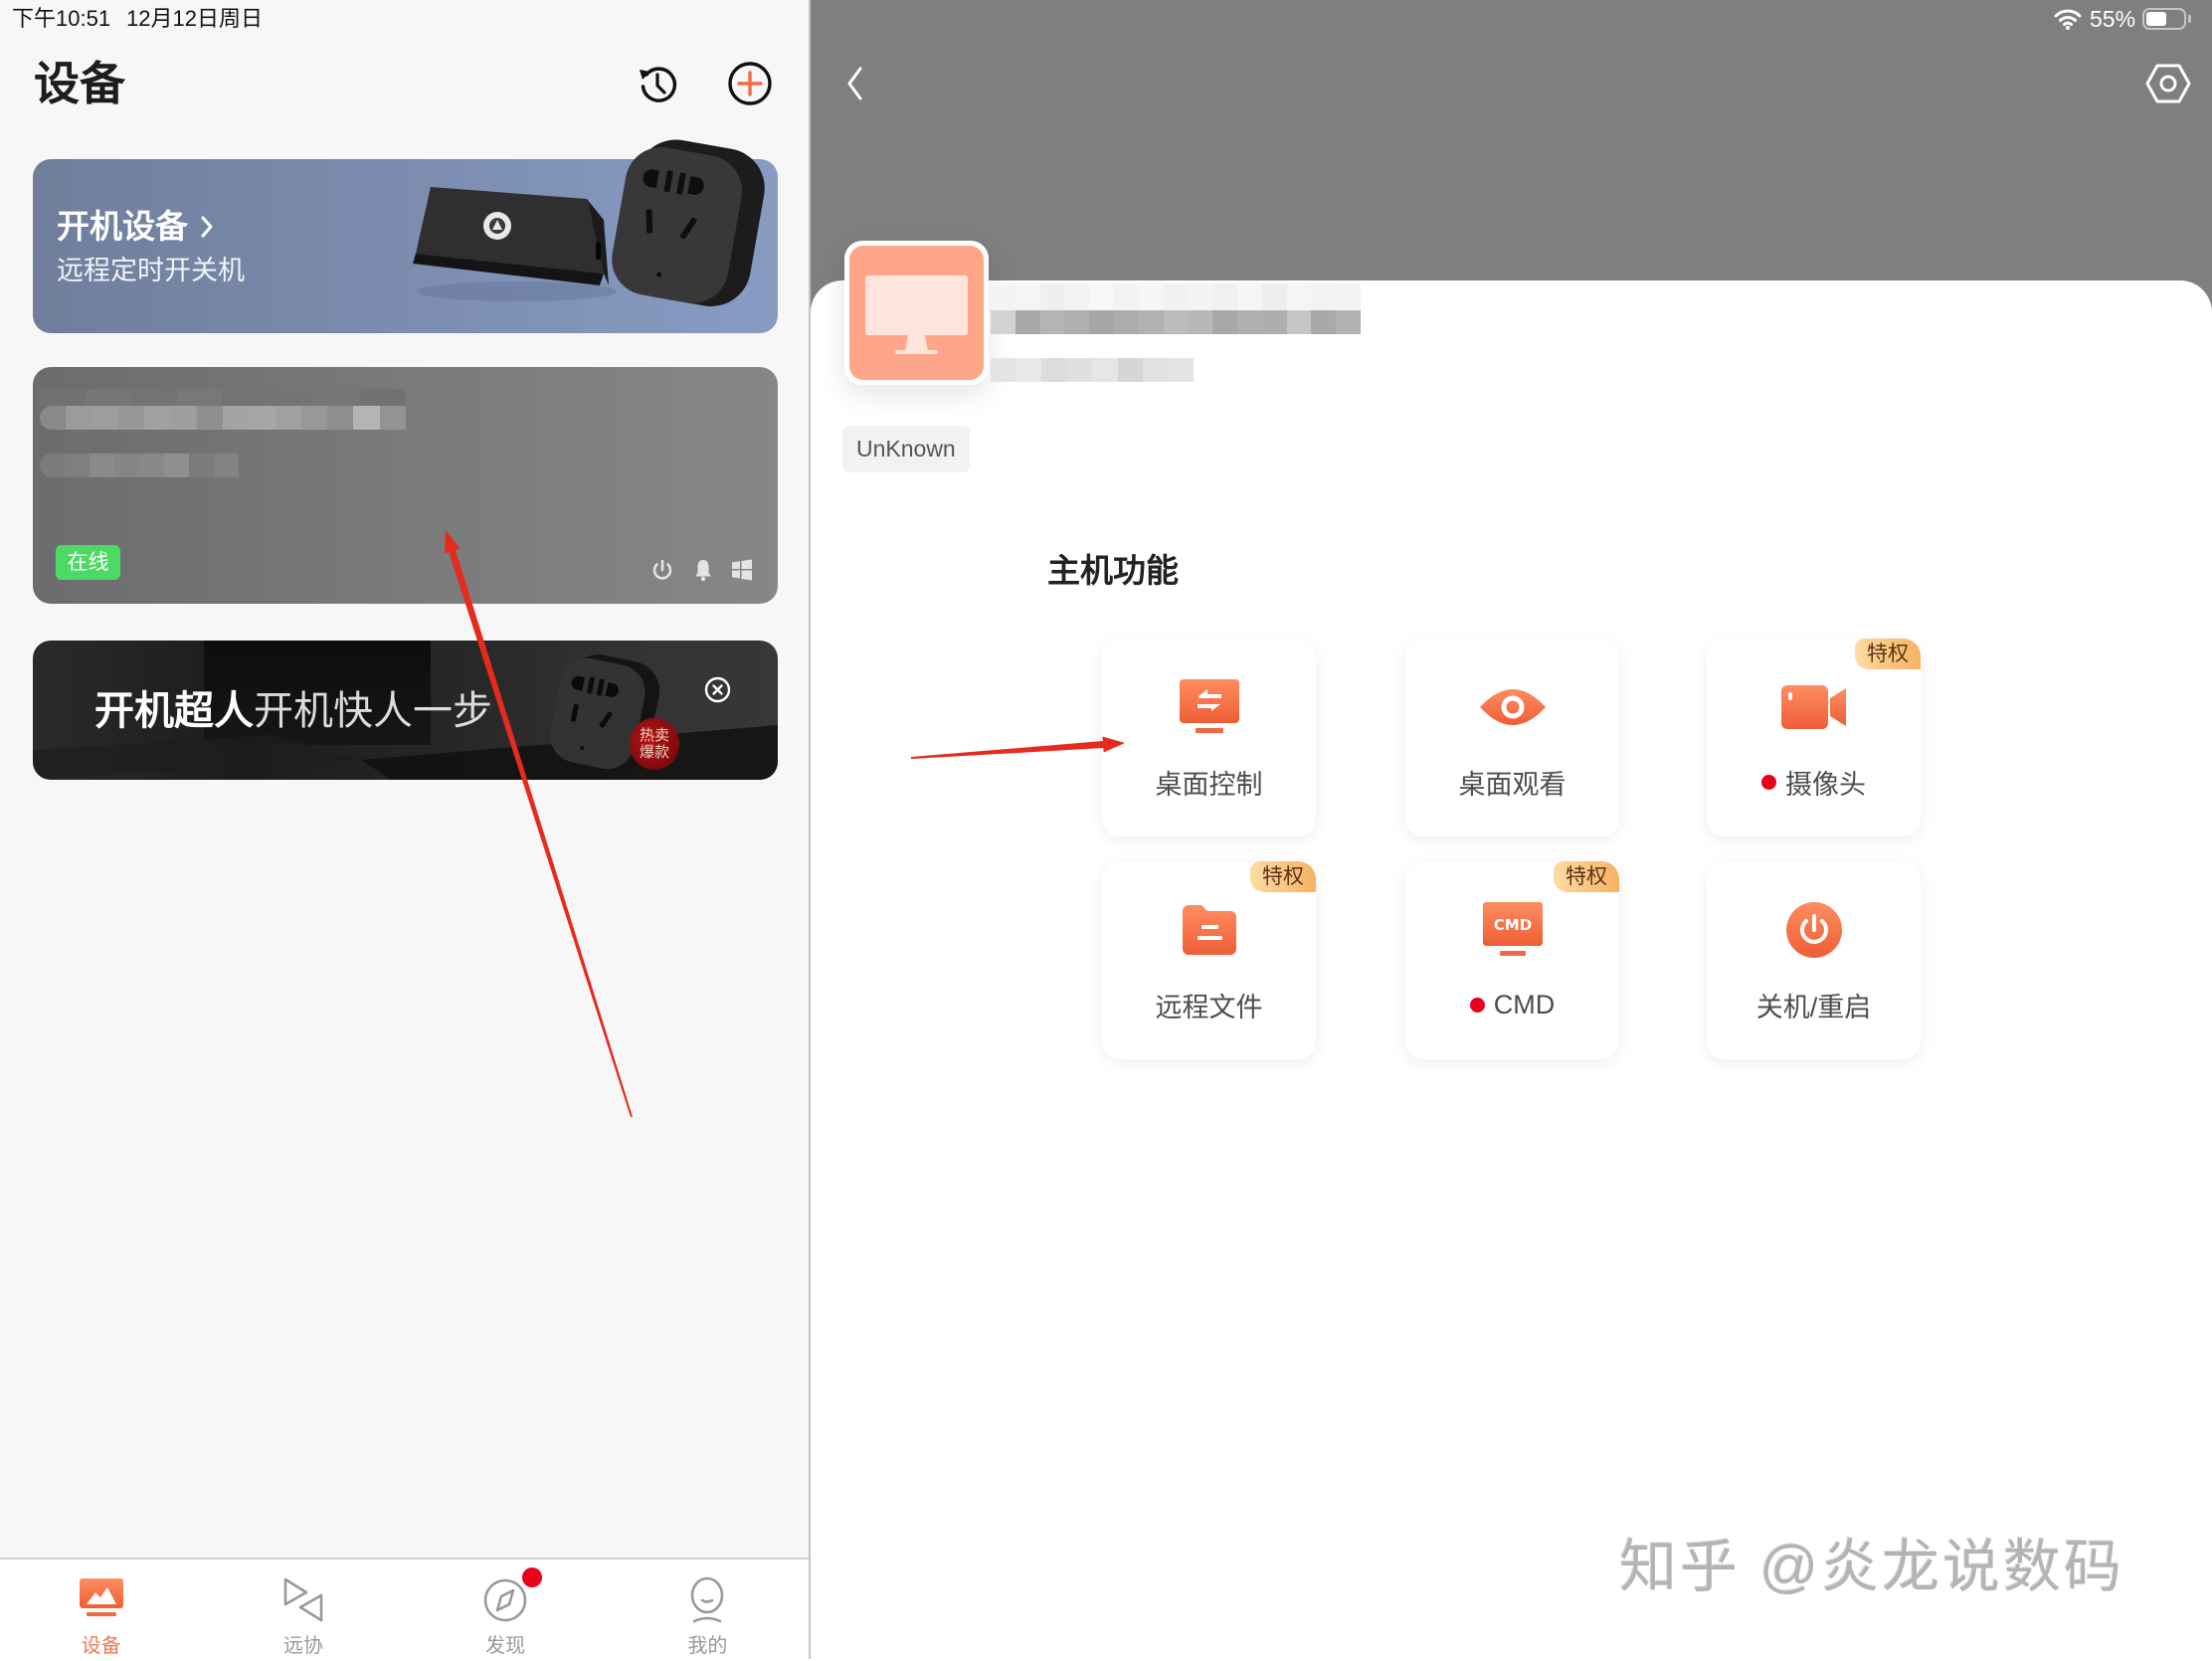 This screenshot has height=1661, width=2212. What do you see at coordinates (505, 1600) in the screenshot?
I see `compass-icon` at bounding box center [505, 1600].